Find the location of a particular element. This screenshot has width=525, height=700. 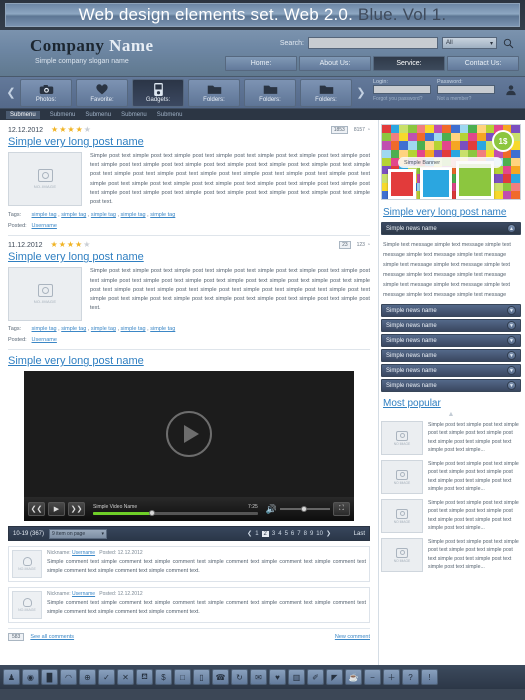

video-screen is located at coordinates (189, 434).